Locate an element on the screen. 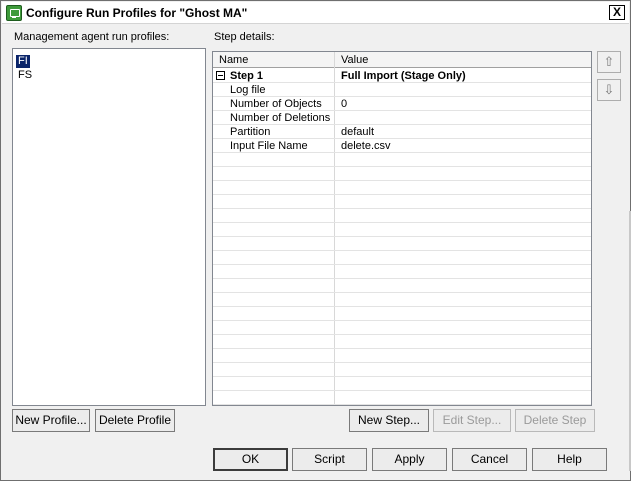 The image size is (631, 481). step-details-label: Step details: is located at coordinates (244, 37).